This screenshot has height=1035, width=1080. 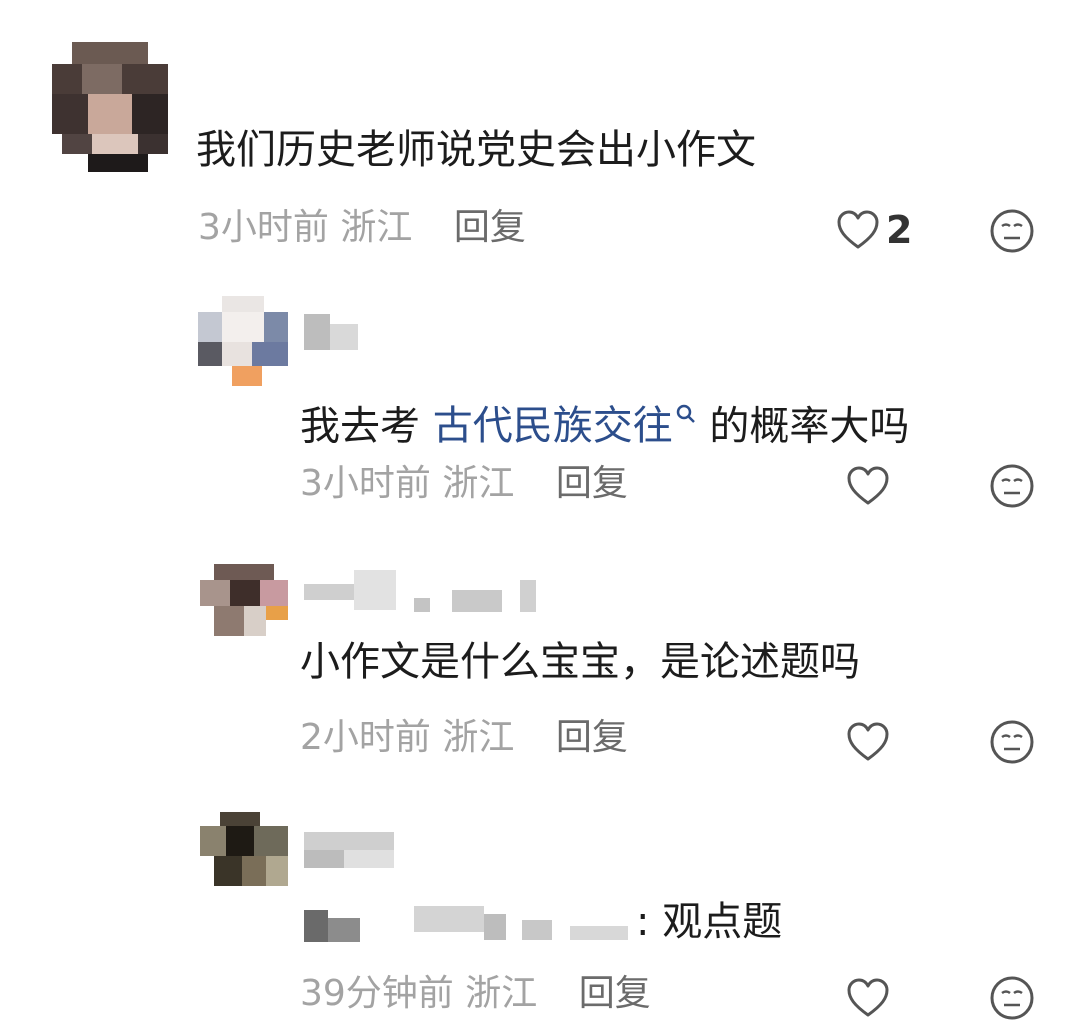 I want to click on comment-meta: 2小时前 浙江 回复, so click(x=464, y=738).